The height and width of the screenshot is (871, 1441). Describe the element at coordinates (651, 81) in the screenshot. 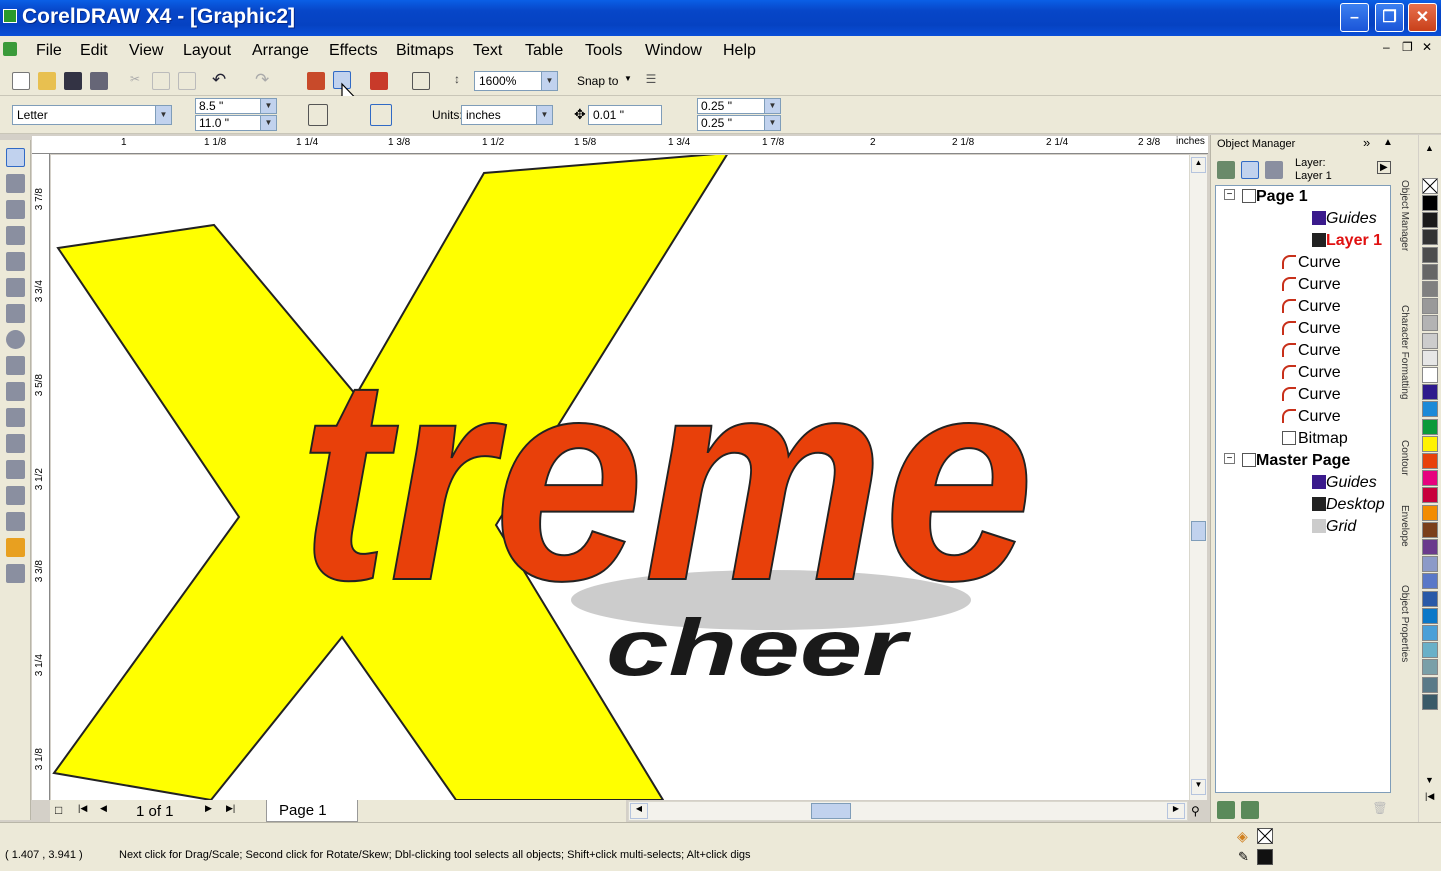

I see `options-icon: ☰` at that location.